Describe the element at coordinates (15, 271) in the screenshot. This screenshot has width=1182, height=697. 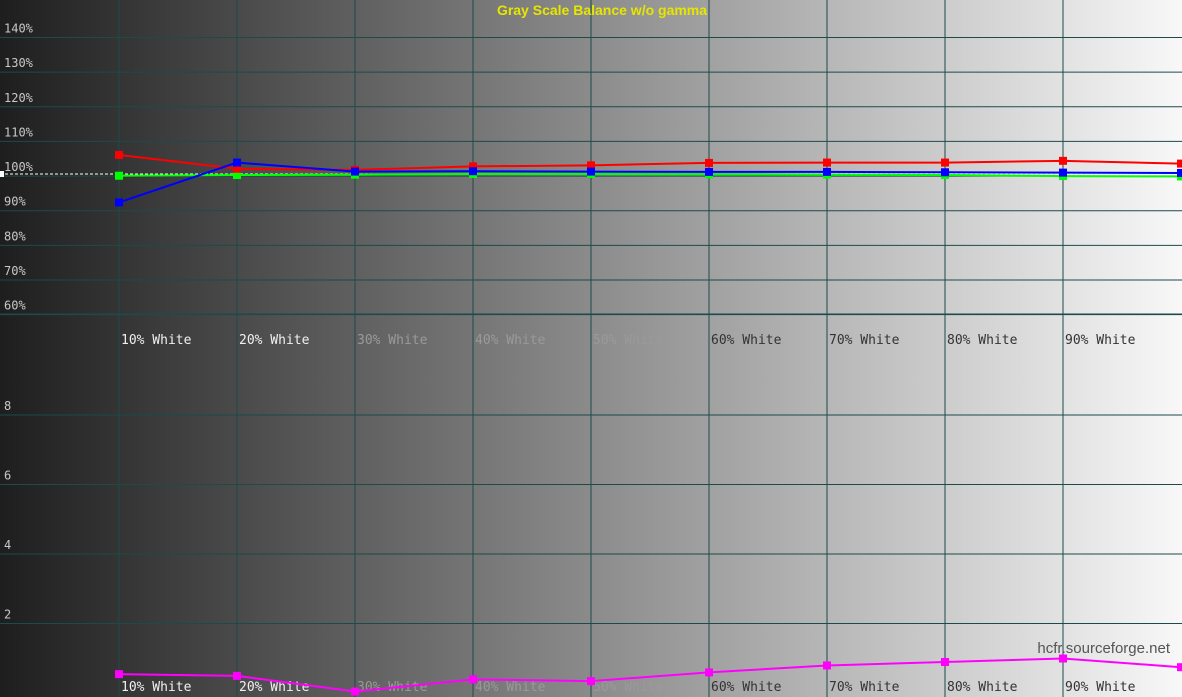
I see `y-tick-label: 70%` at that location.